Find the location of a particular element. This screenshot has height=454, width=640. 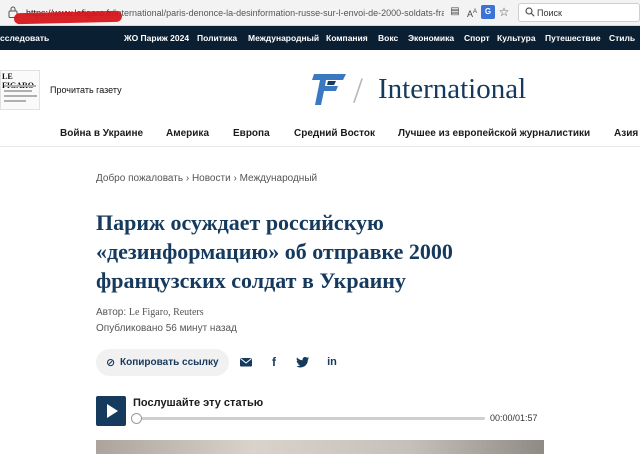

nav-item-vox: Вокс is located at coordinates (388, 38).